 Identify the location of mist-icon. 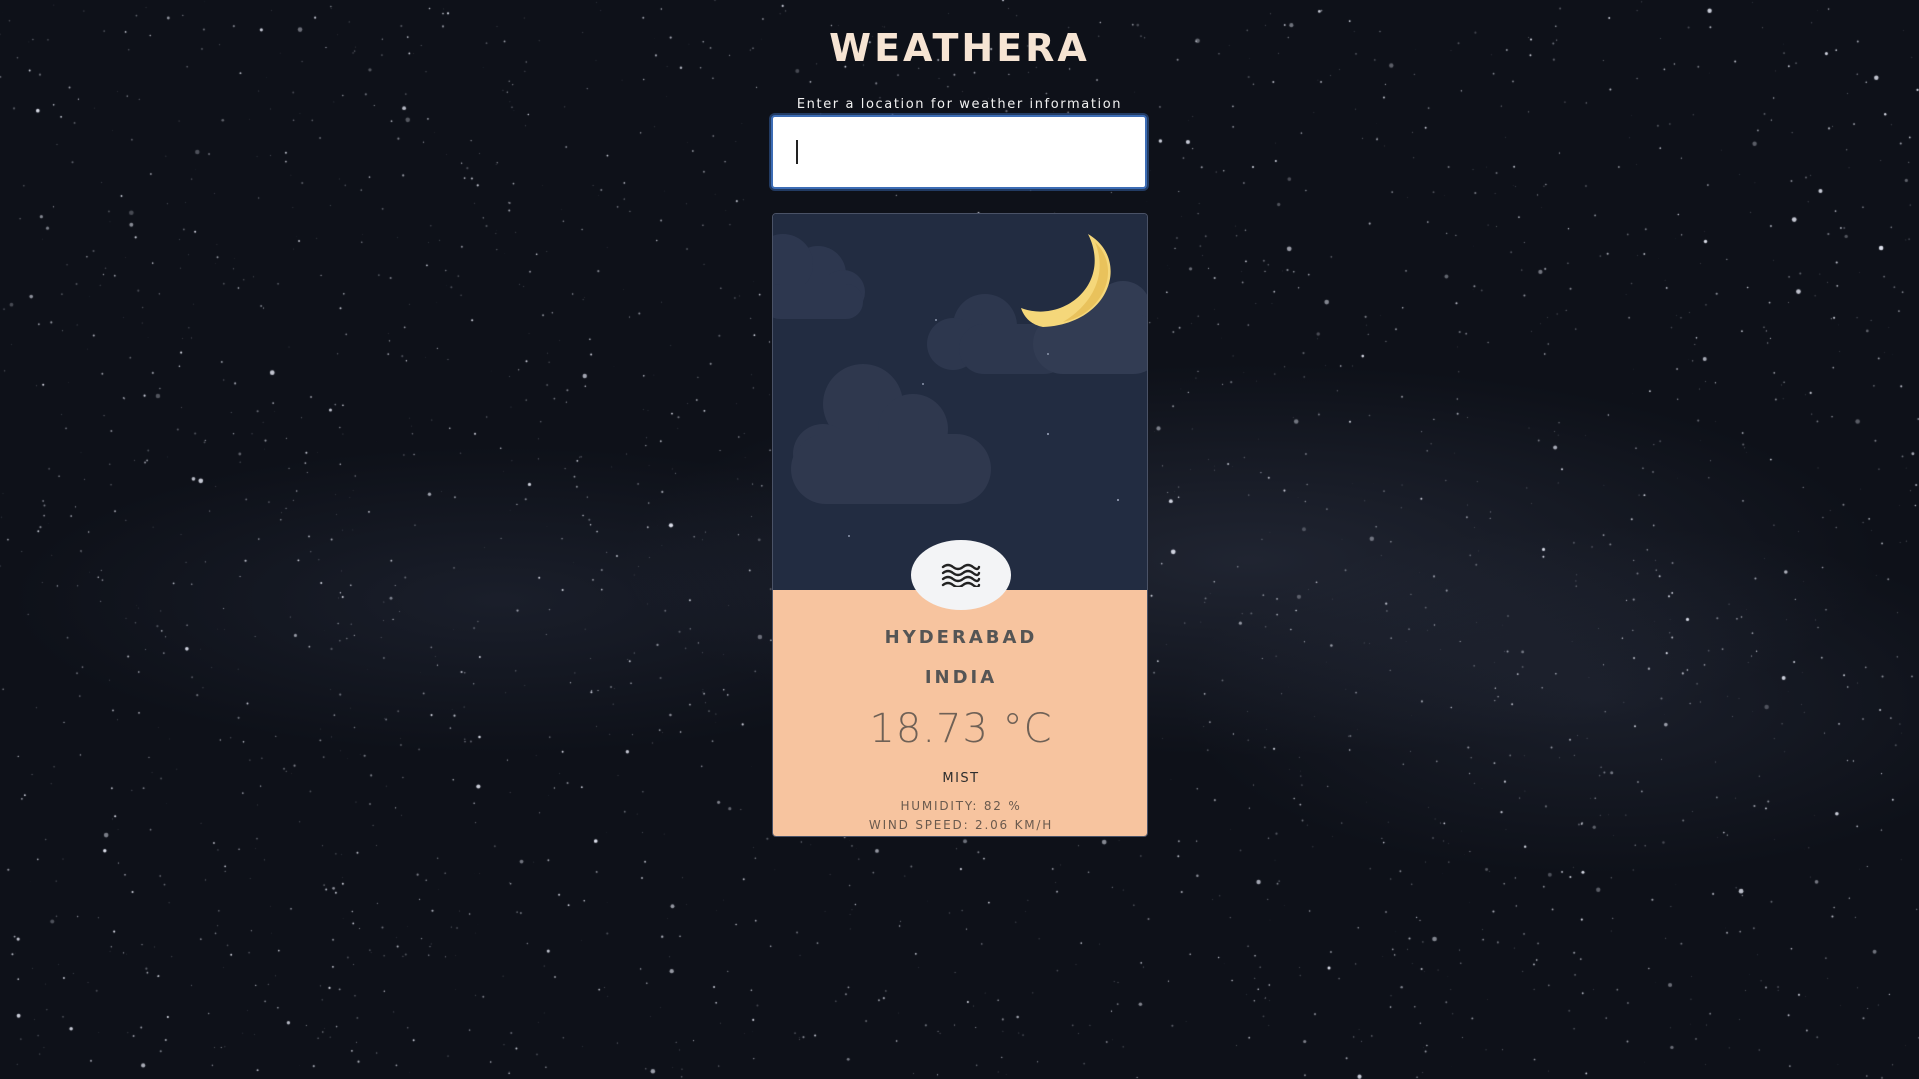
(961, 575).